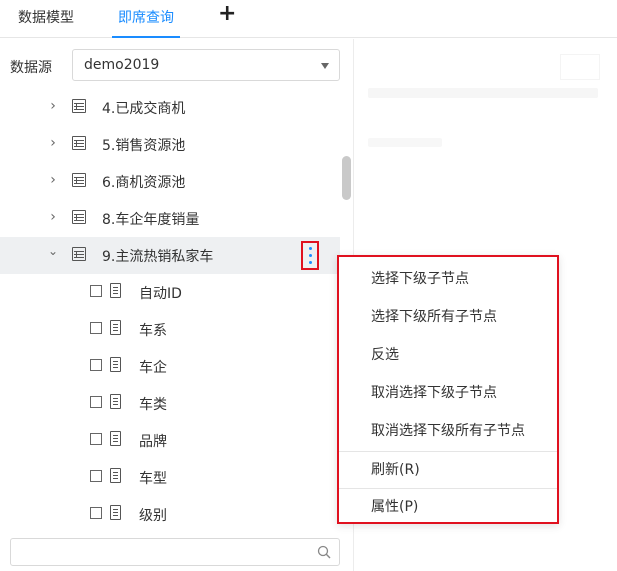  What do you see at coordinates (153, 368) in the screenshot?
I see `field-label: 车企` at bounding box center [153, 368].